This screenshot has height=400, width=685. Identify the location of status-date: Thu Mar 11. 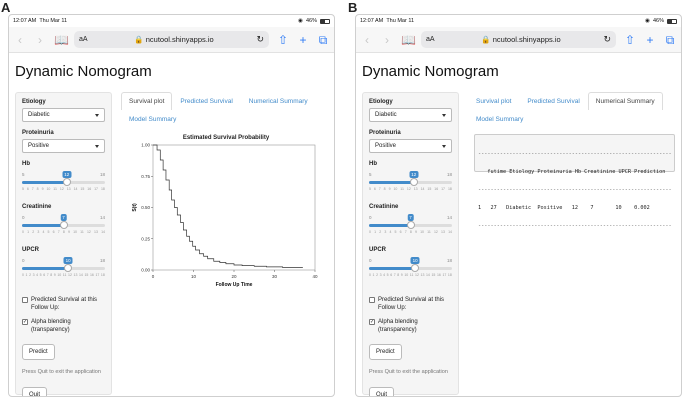
(400, 21).